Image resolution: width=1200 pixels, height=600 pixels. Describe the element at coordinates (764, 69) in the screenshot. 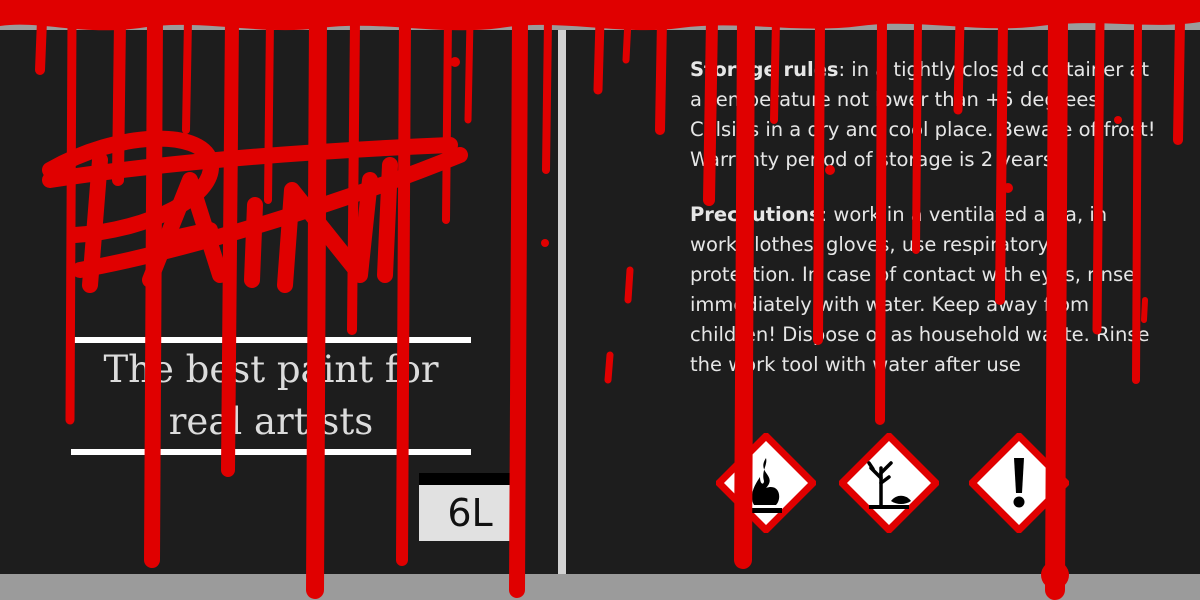

I see `storage-rules-heading: Storage rules` at that location.